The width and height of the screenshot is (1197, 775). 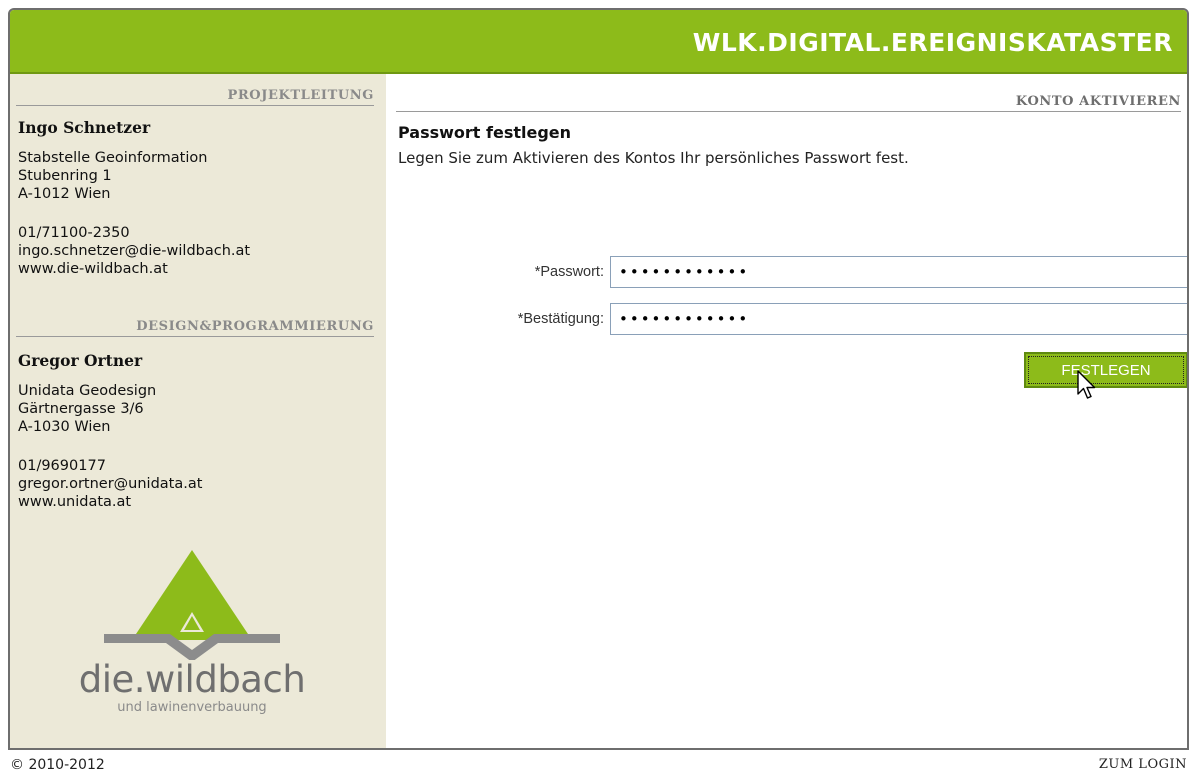 I want to click on section-title-project-lead: PROJEKTLEITUNG, so click(x=195, y=97).